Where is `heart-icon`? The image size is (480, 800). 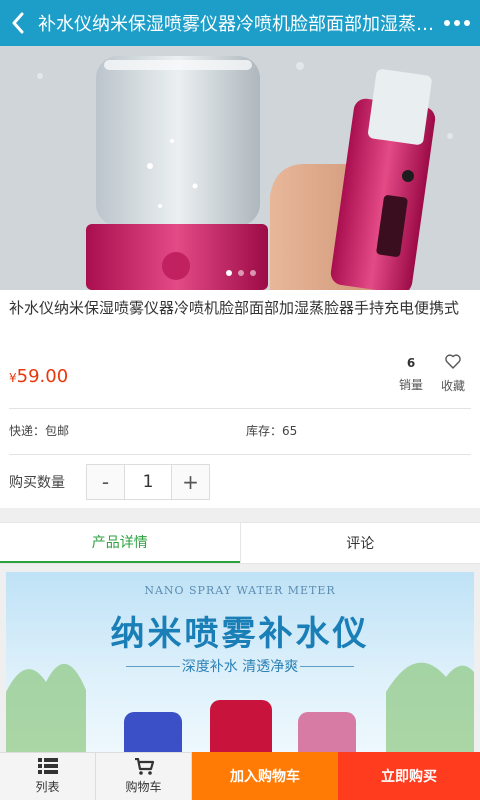 heart-icon is located at coordinates (453, 361).